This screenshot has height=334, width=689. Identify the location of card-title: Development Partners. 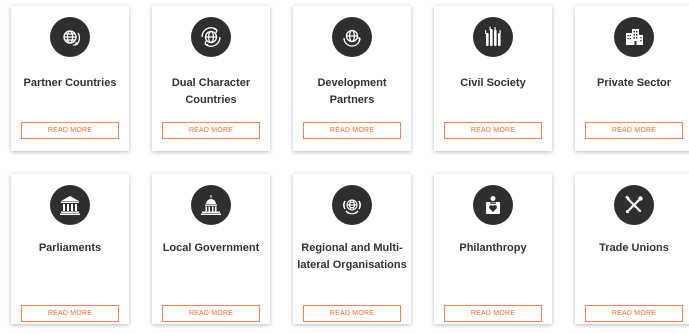
(352, 91).